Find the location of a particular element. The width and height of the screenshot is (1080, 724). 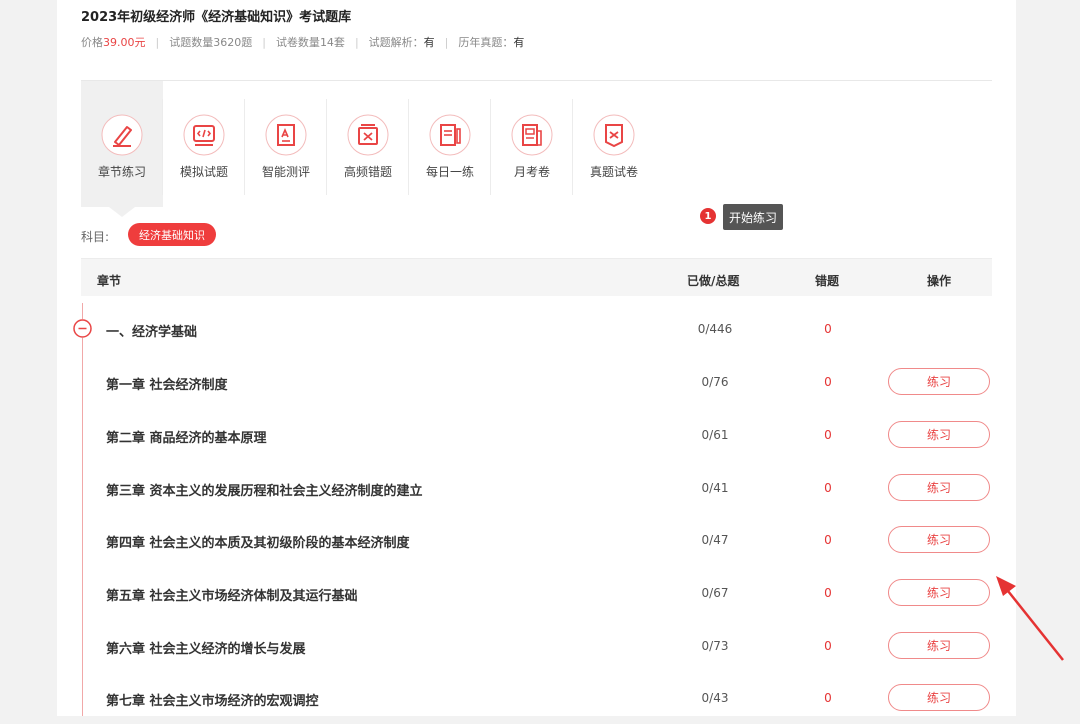

past-exam-value: 有 is located at coordinates (519, 42).